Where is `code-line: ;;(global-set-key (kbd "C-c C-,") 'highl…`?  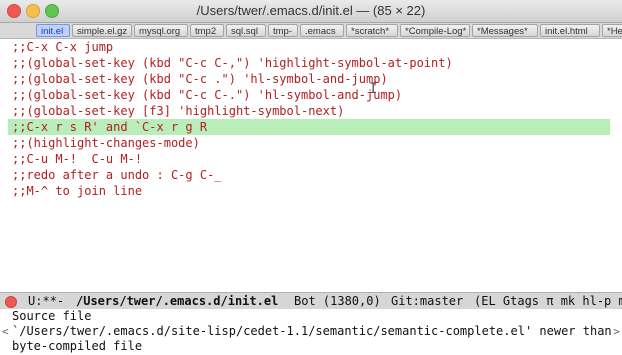
code-line: ;;(global-set-key (kbd "C-c C-,") 'highl… is located at coordinates (232, 63).